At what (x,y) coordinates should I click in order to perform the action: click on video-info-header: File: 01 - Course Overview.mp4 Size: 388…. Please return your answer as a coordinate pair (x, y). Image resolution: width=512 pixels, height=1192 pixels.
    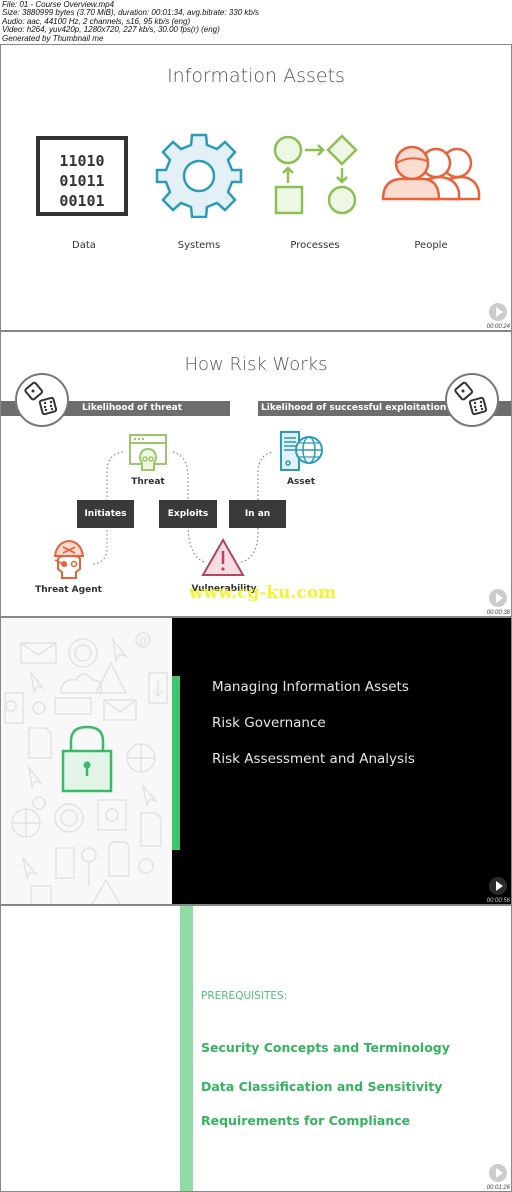
    Looking at the image, I should click on (256, 22).